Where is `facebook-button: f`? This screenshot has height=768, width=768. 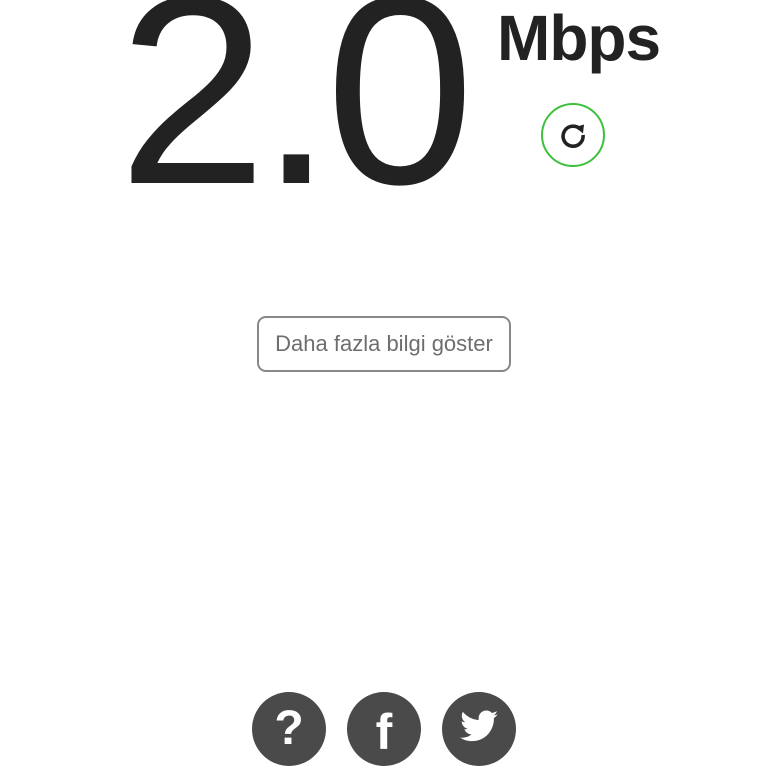 facebook-button: f is located at coordinates (384, 729).